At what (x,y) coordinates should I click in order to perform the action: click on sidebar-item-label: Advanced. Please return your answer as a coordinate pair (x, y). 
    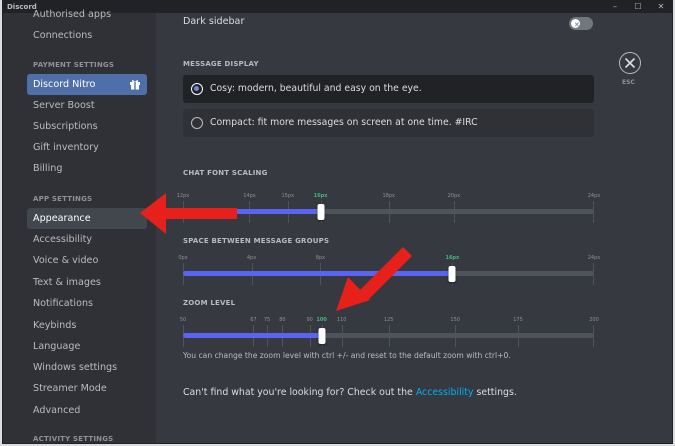
    Looking at the image, I should click on (57, 410).